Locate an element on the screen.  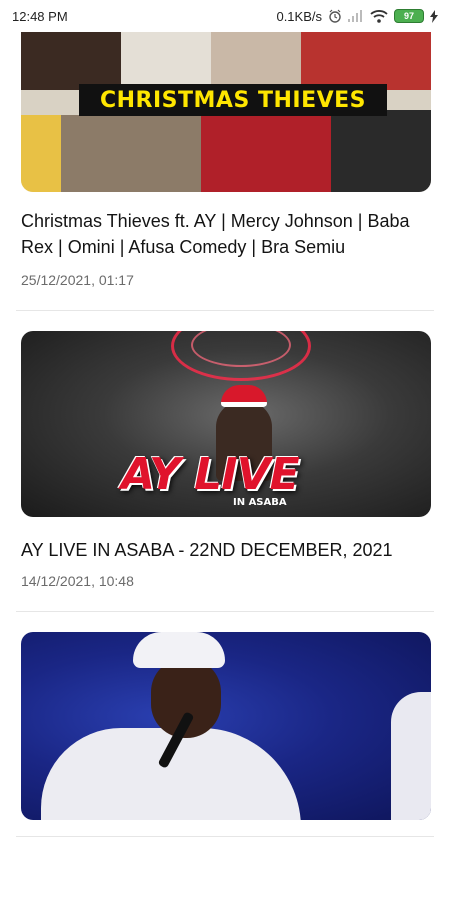
wifi-icon is located at coordinates (379, 16).